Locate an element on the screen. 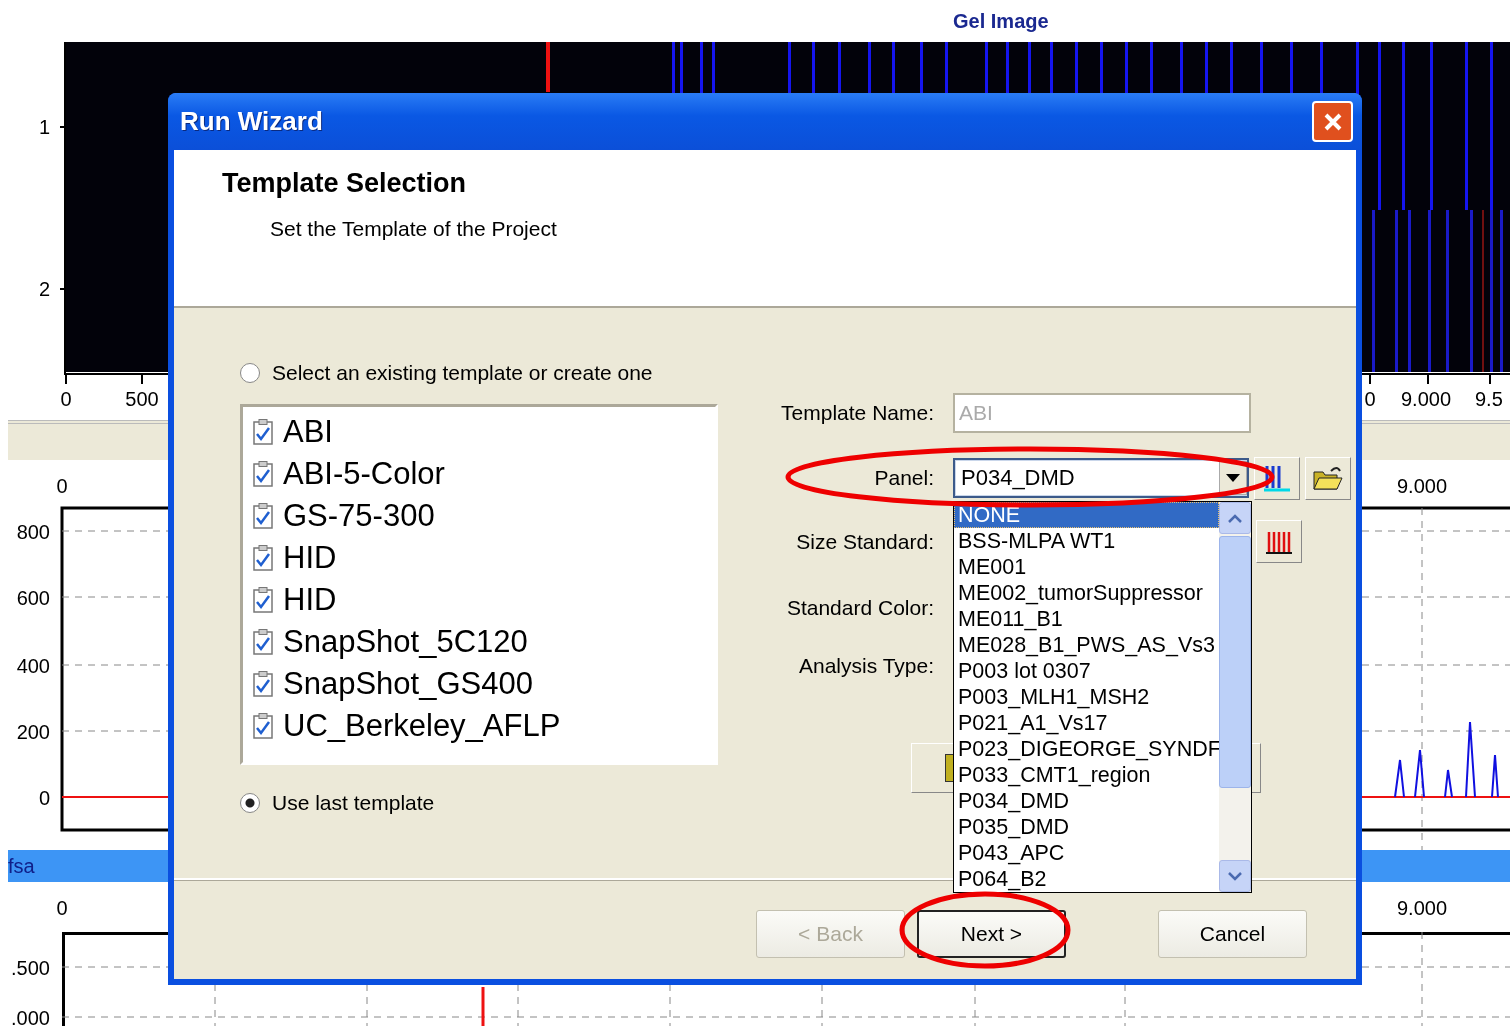 Image resolution: width=1510 pixels, height=1026 pixels. radio-option: Select an existing template or create one is located at coordinates (482, 373).